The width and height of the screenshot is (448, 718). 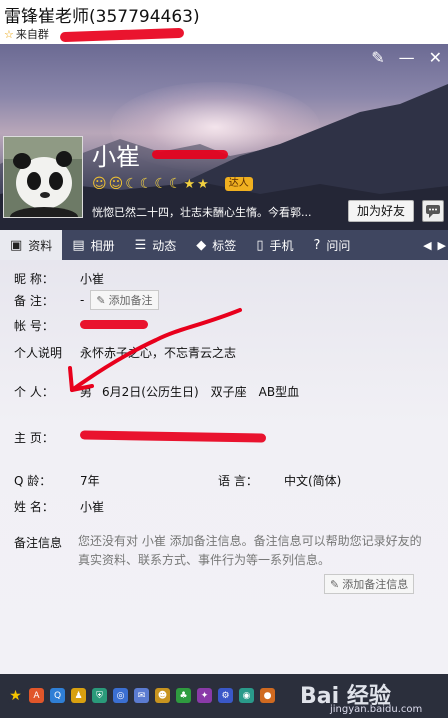 What do you see at coordinates (120, 695) in the screenshot?
I see `browser-icon: ◎` at bounding box center [120, 695].